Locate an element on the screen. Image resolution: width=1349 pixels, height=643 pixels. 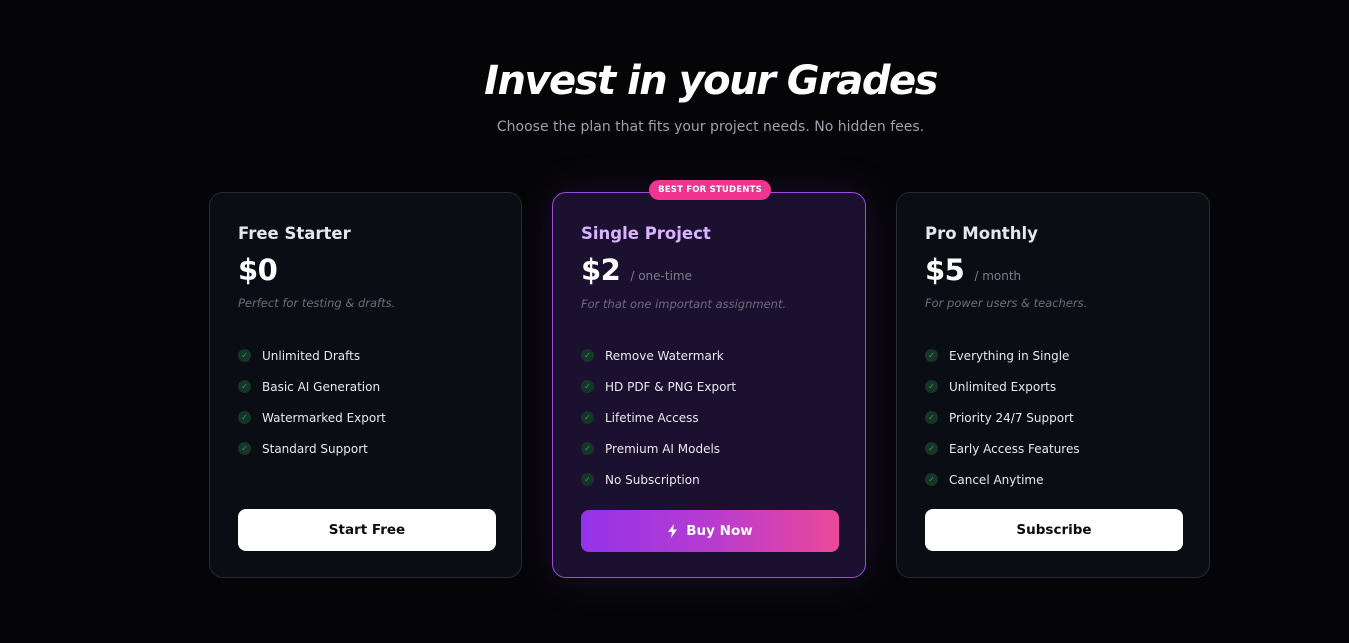
feature-text: Watermarked Export is located at coordinates (324, 417).